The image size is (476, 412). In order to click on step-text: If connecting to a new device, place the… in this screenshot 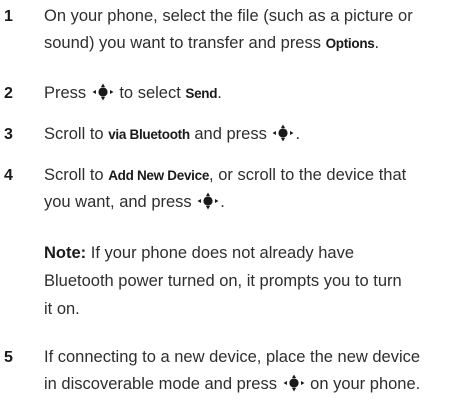, I will do `click(258, 371)`.